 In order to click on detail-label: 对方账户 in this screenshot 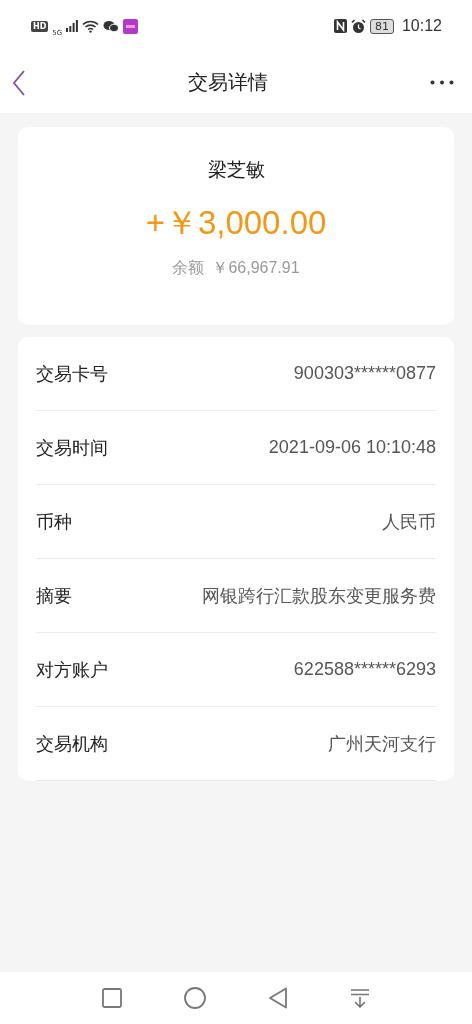, I will do `click(72, 669)`.